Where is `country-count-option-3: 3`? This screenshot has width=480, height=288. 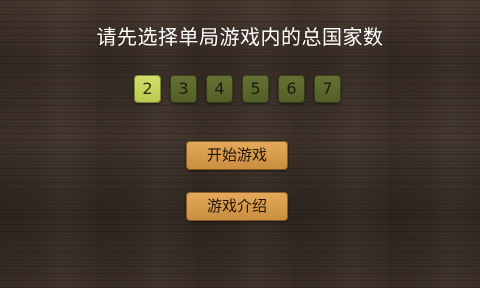
country-count-option-3: 3 is located at coordinates (183, 89).